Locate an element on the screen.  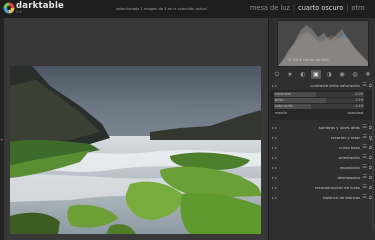
slider-value: 0.16 is located at coordinates (359, 100).